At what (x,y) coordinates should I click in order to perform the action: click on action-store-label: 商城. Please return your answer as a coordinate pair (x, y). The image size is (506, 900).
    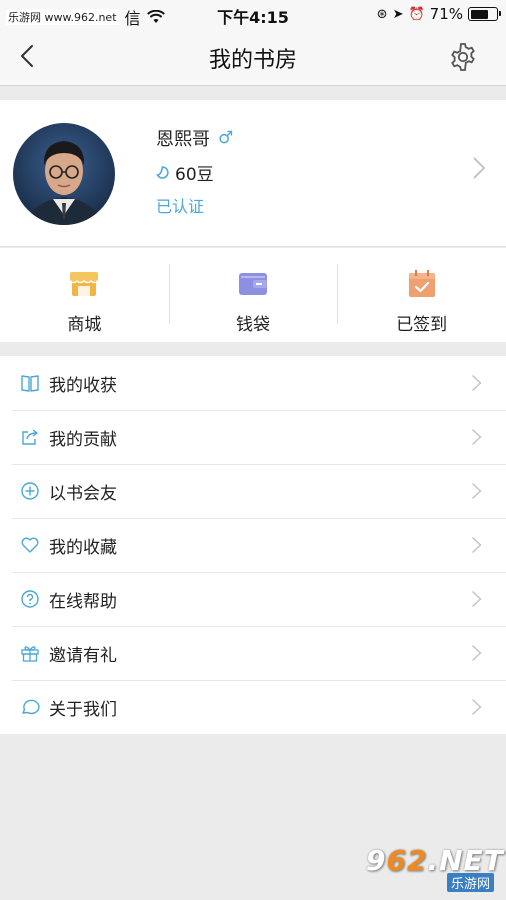
    Looking at the image, I should click on (84, 325).